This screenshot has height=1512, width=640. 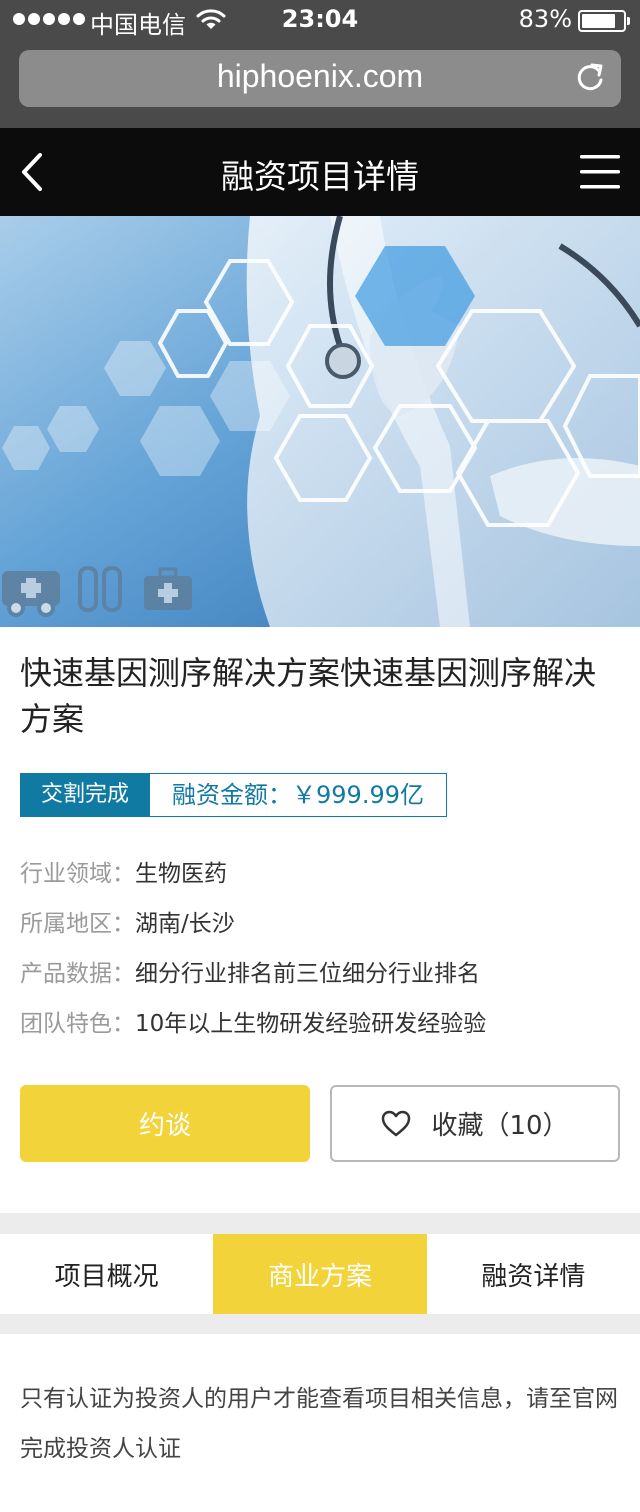 I want to click on battery-percentage: 83%, so click(x=545, y=19).